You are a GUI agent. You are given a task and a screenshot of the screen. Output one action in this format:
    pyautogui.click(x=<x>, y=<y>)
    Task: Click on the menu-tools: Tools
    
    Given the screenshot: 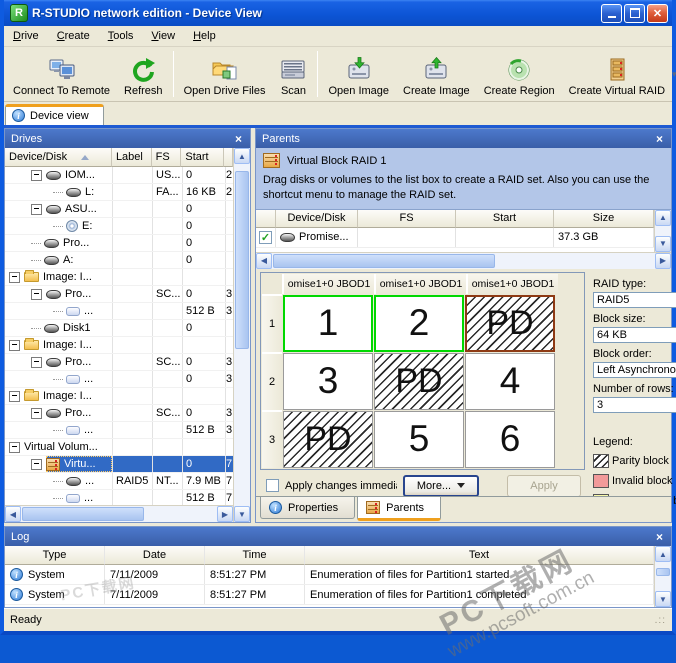 What is the action you would take?
    pyautogui.click(x=121, y=36)
    